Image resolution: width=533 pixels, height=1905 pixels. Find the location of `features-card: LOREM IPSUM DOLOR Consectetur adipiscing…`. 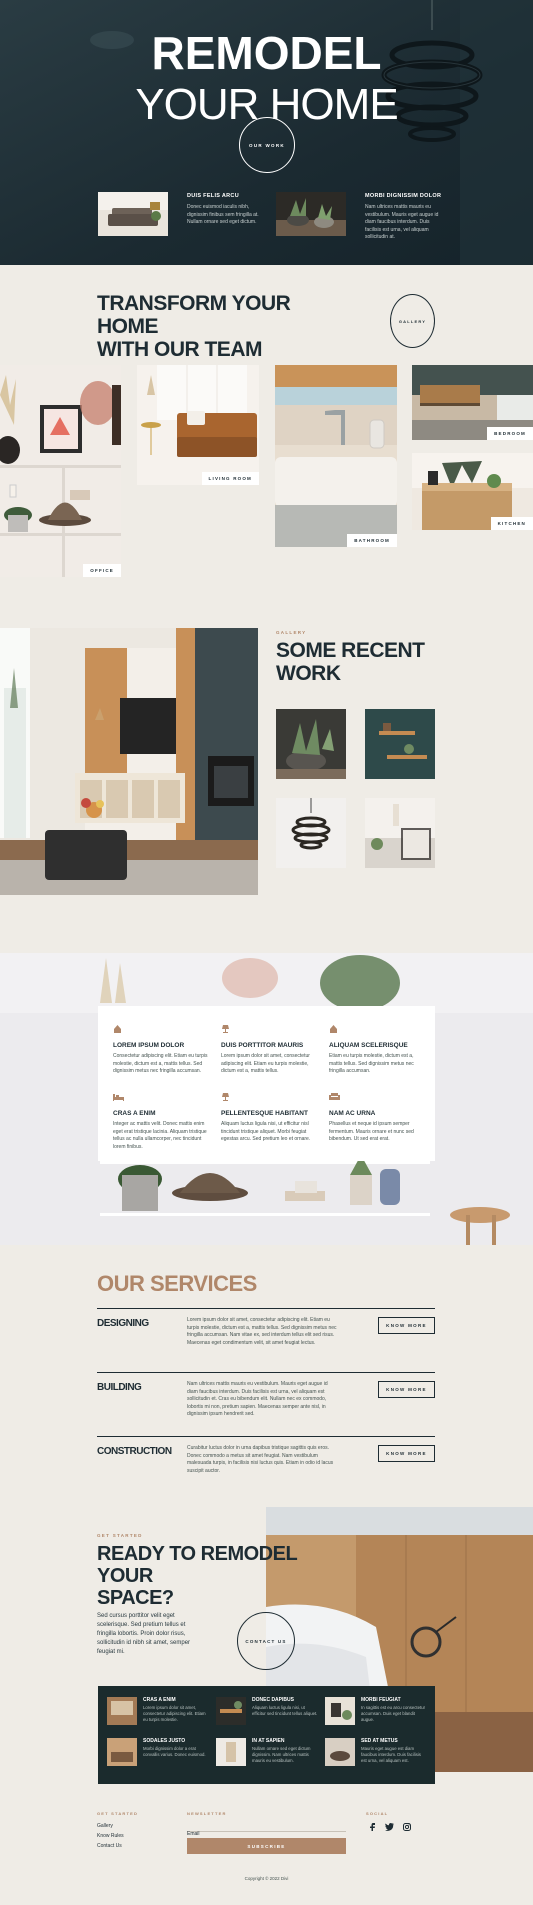

features-card: LOREM IPSUM DOLOR Consectetur adipiscing… is located at coordinates (266, 1083).